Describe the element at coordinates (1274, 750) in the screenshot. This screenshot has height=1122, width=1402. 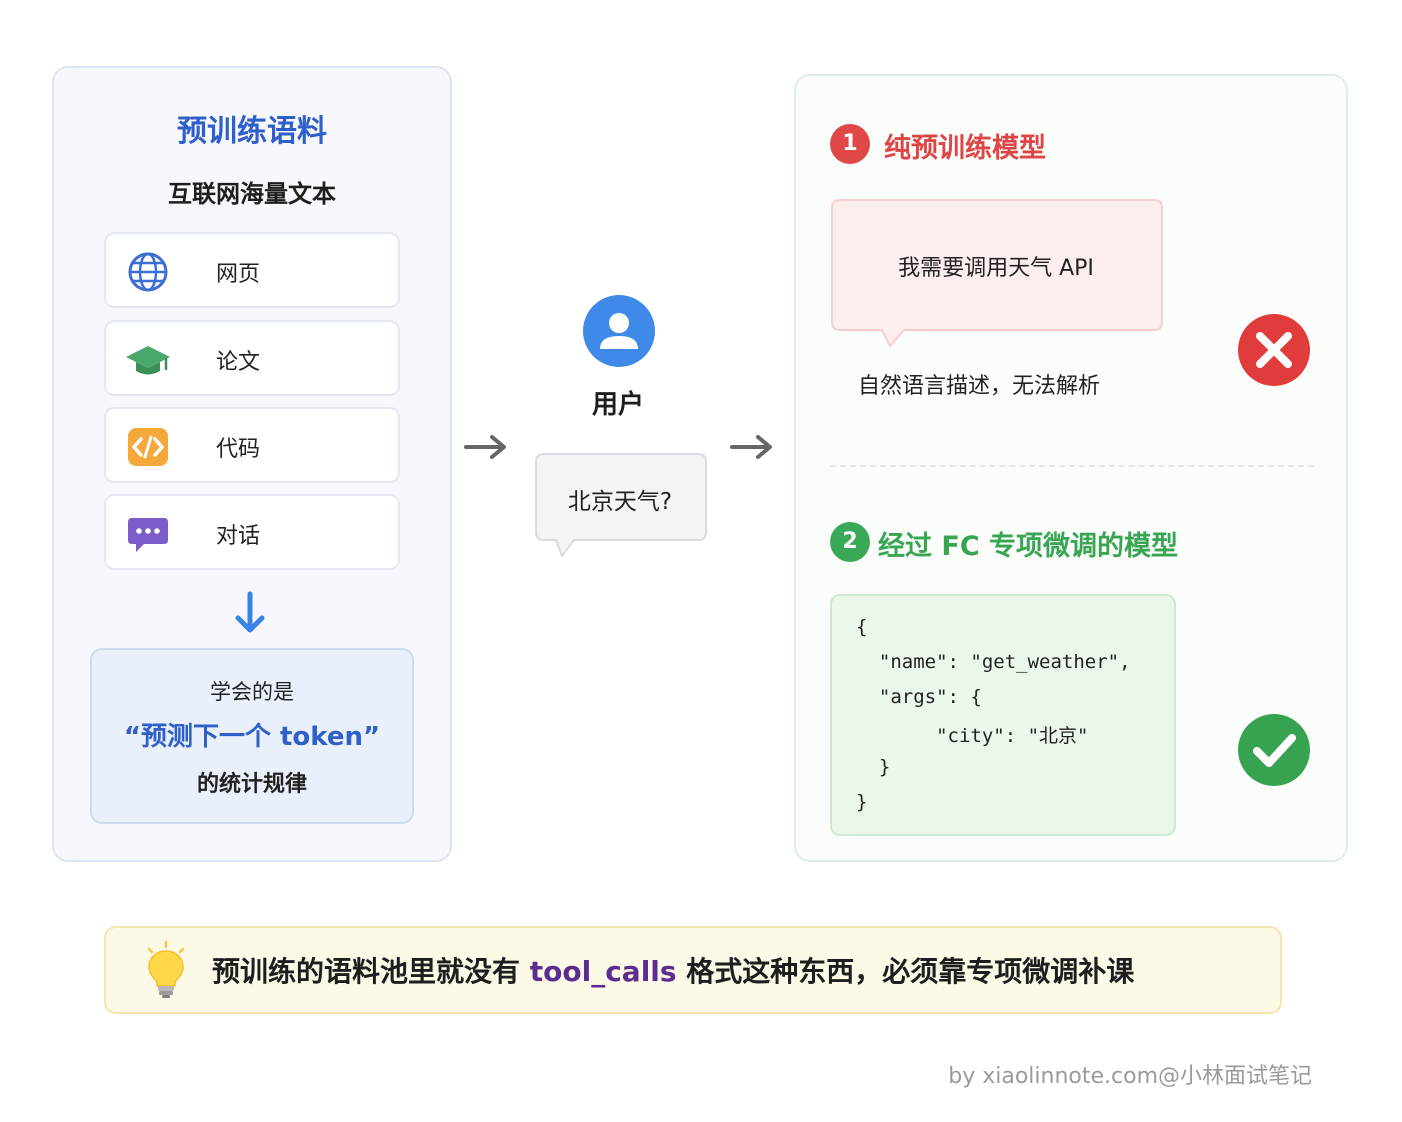
I see `check-icon` at that location.